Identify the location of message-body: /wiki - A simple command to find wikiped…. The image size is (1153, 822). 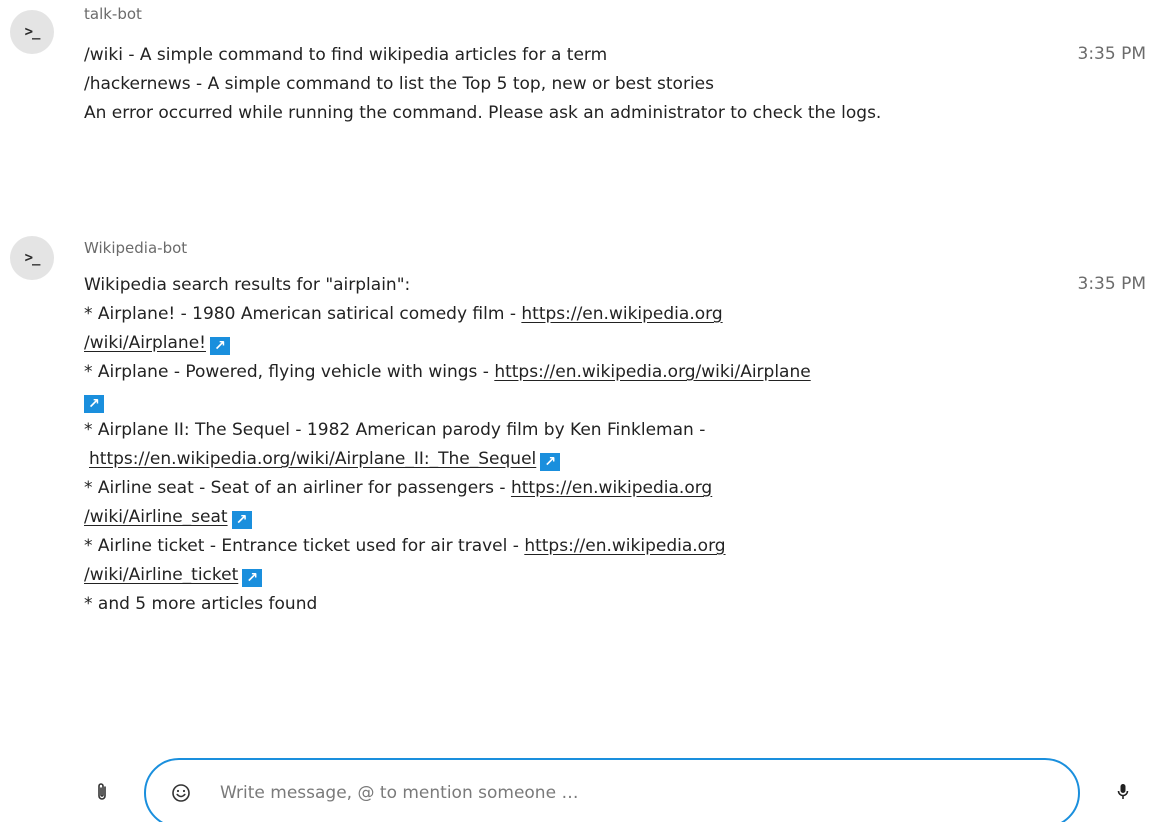
(549, 84).